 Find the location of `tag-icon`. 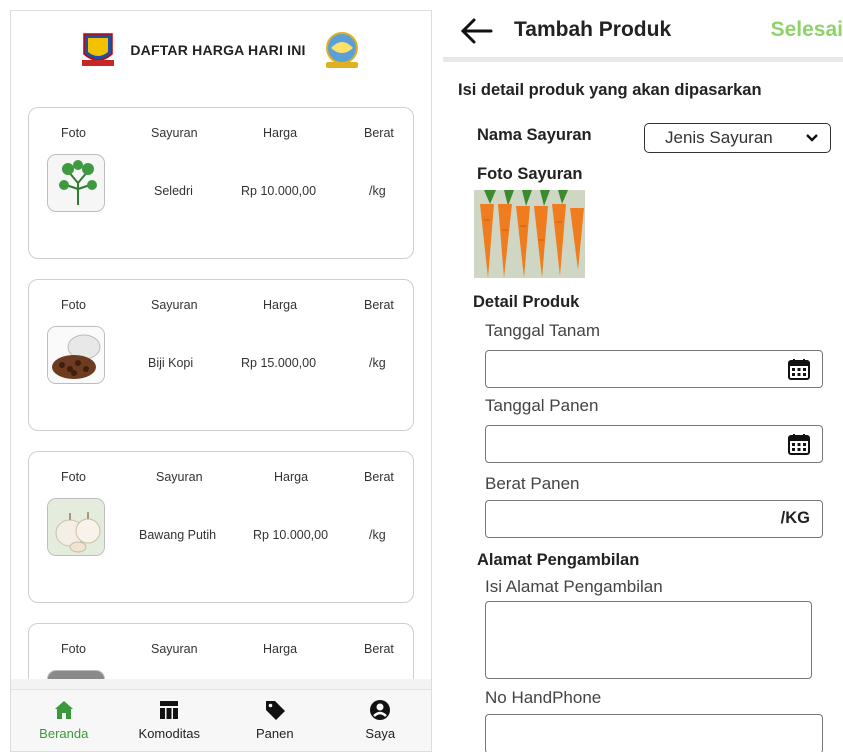

tag-icon is located at coordinates (275, 710).